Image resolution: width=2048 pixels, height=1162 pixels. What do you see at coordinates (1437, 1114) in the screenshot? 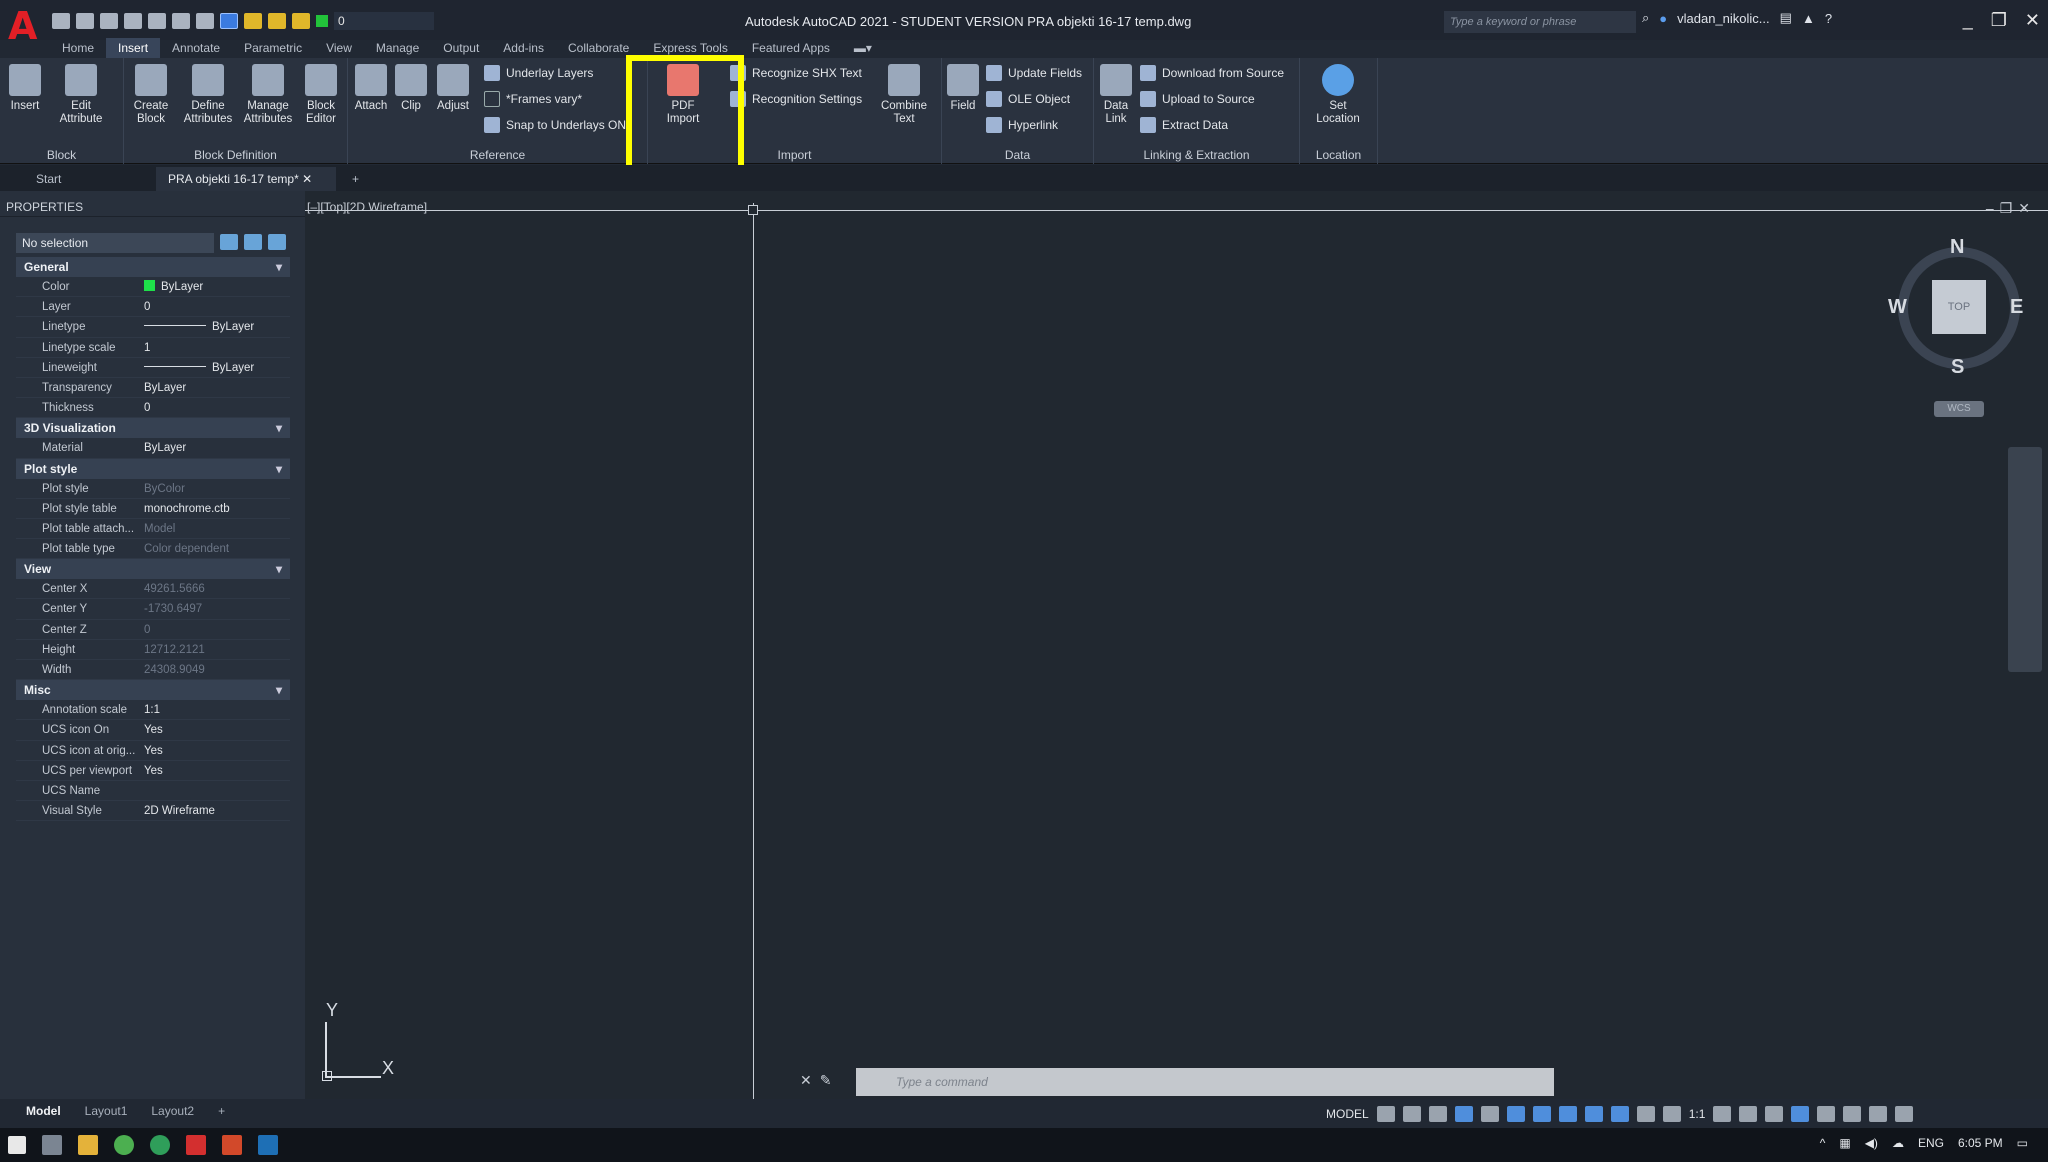
I see `ortho-icon` at bounding box center [1437, 1114].